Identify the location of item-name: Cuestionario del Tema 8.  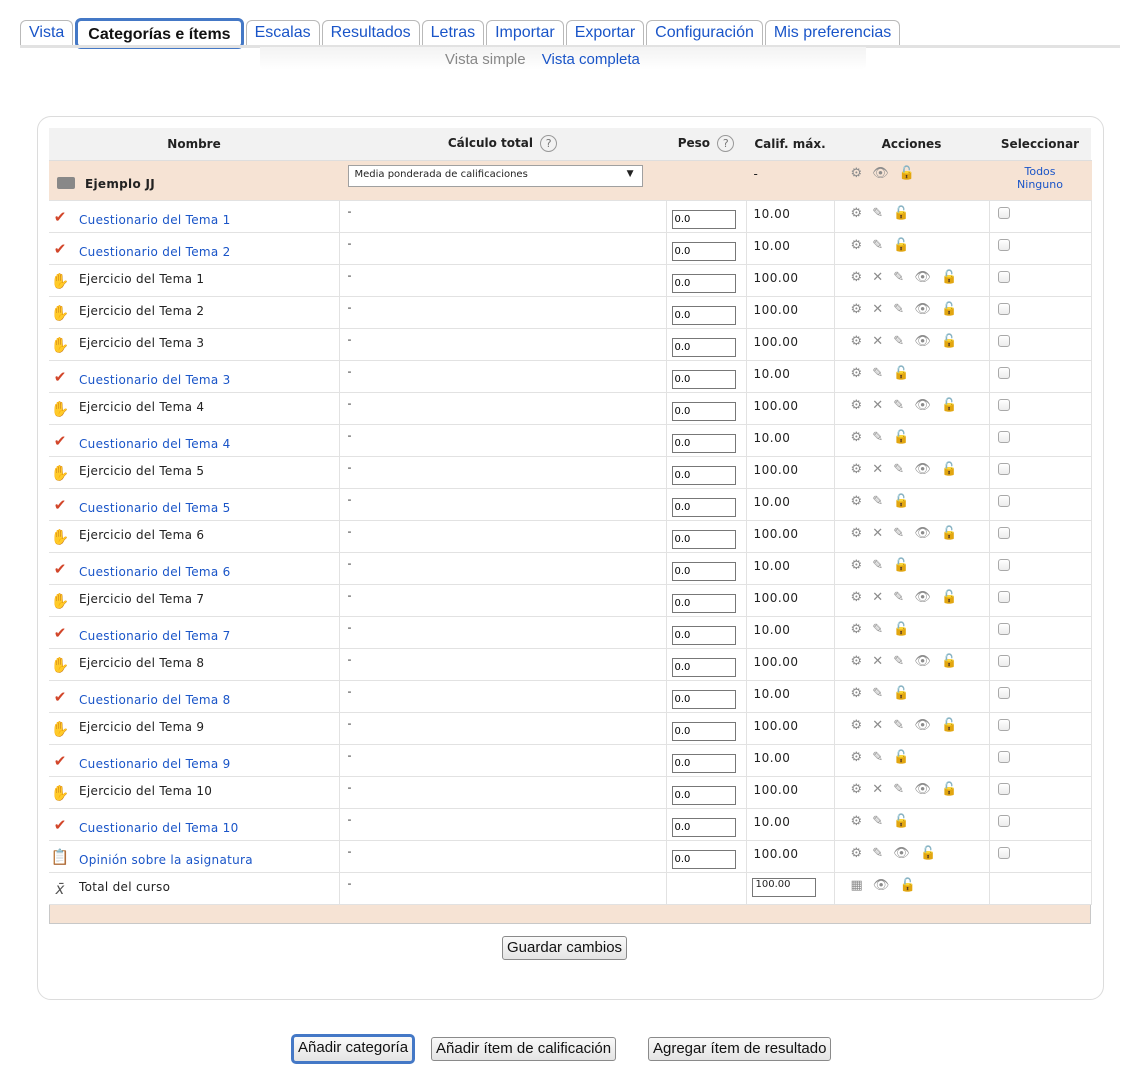
(151, 700).